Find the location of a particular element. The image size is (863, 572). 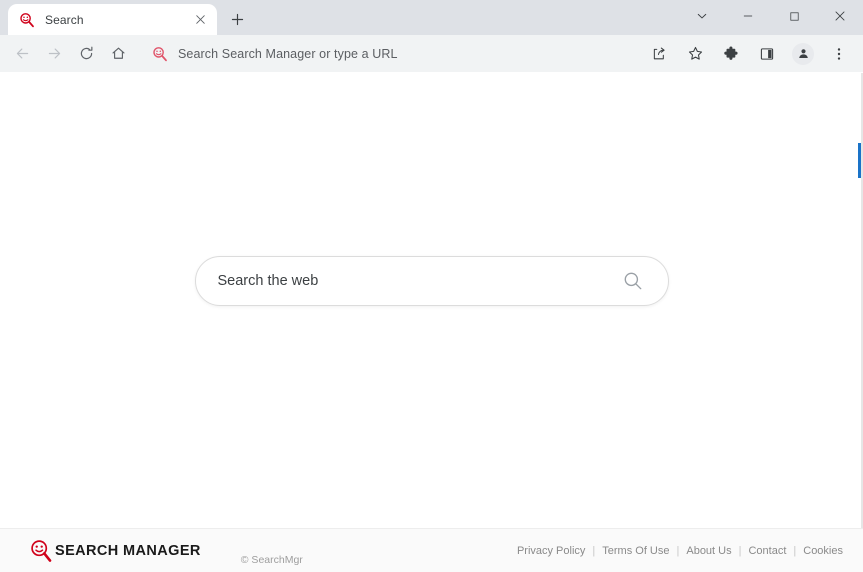

extensions-puzzle-icon is located at coordinates (731, 54).